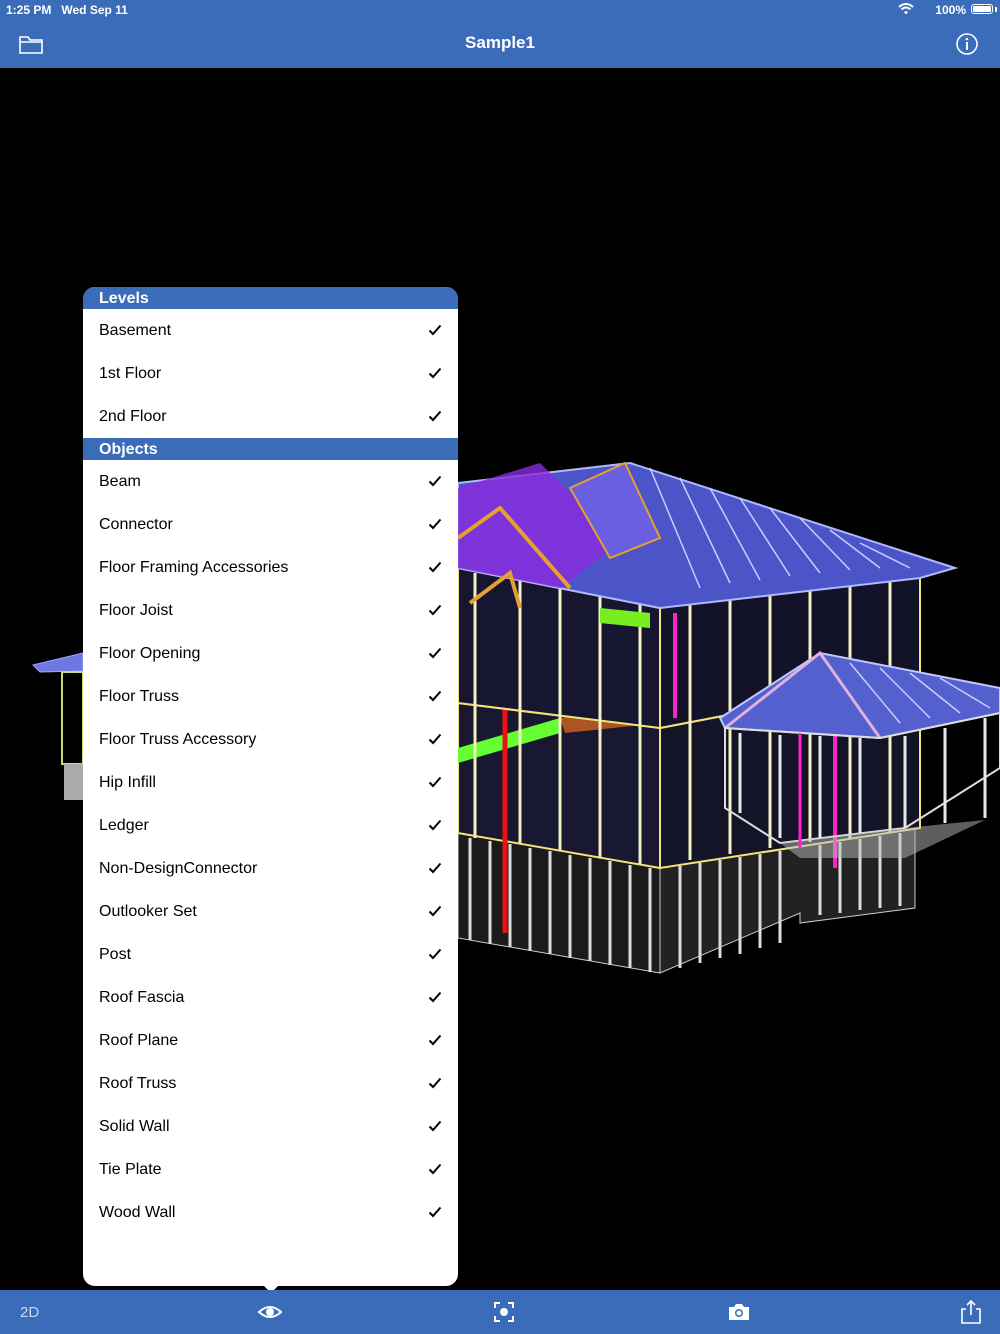  Describe the element at coordinates (270, 449) in the screenshot. I see `objects-section-header: Objects` at that location.